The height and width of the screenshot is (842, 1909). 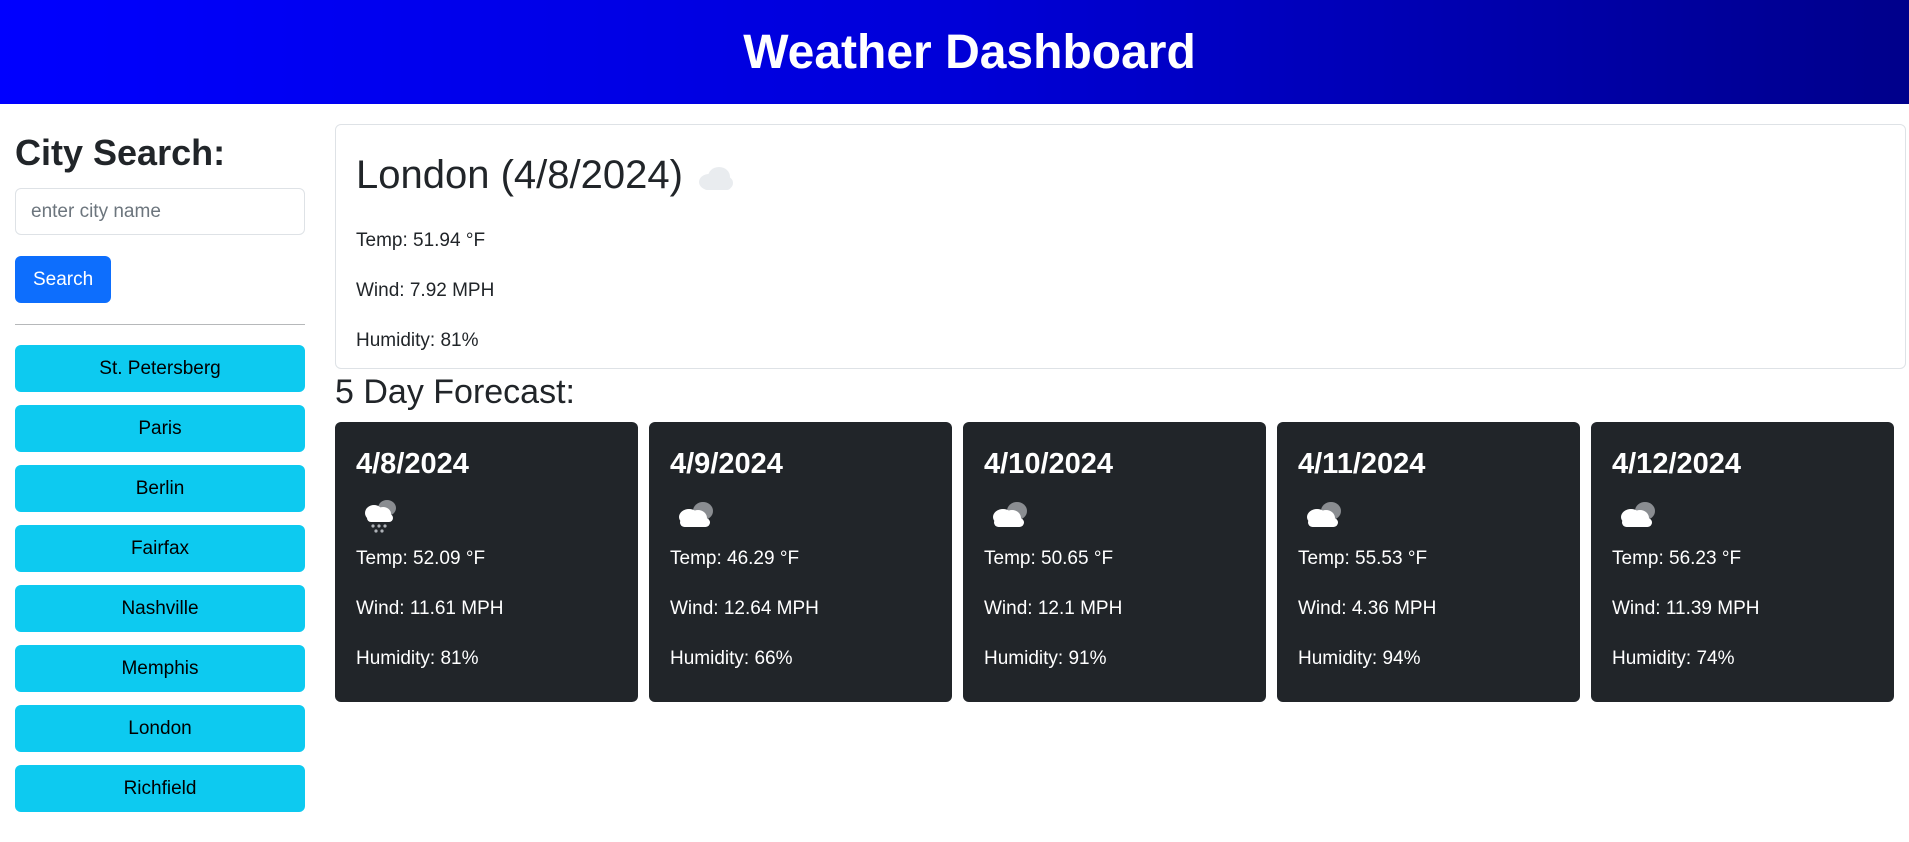 I want to click on forecast-temp: Temp: 50.65 °F, so click(x=1049, y=558).